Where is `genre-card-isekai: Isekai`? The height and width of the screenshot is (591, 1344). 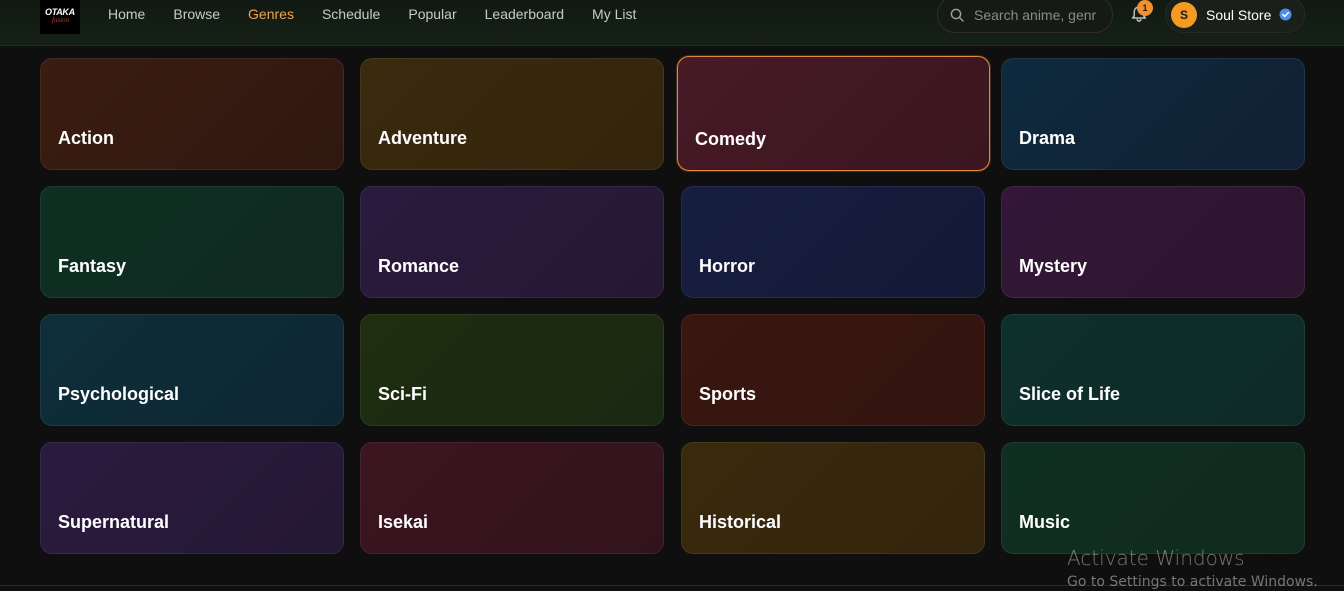
genre-card-isekai: Isekai is located at coordinates (512, 498).